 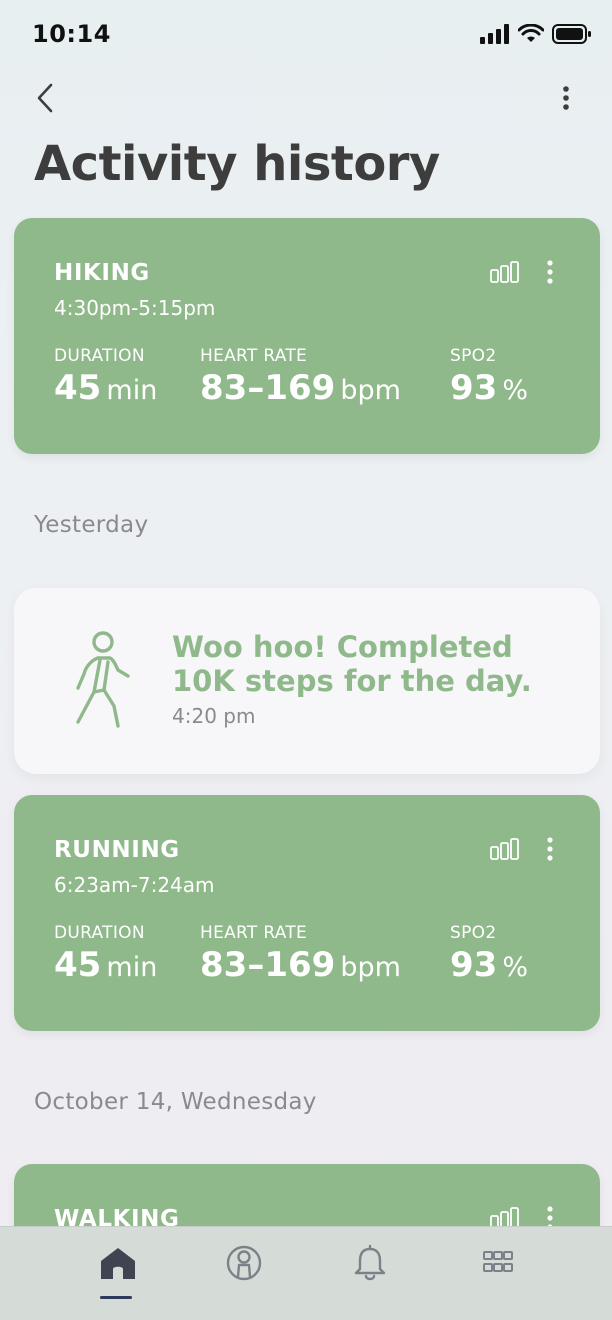 I want to click on status-time: 10:14, so click(x=71, y=34).